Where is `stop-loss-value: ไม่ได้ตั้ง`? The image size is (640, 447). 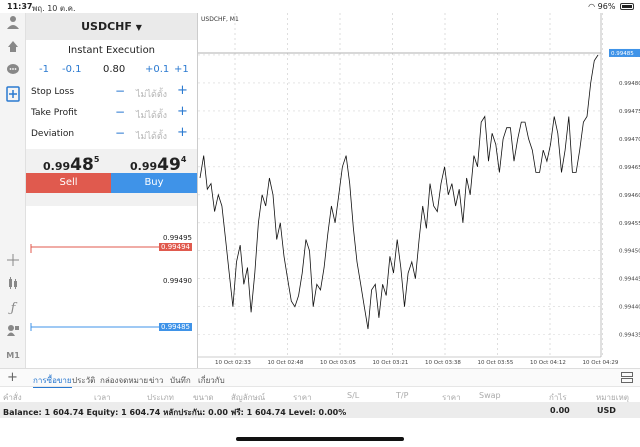 stop-loss-value: ไม่ได้ตั้ง is located at coordinates (151, 94).